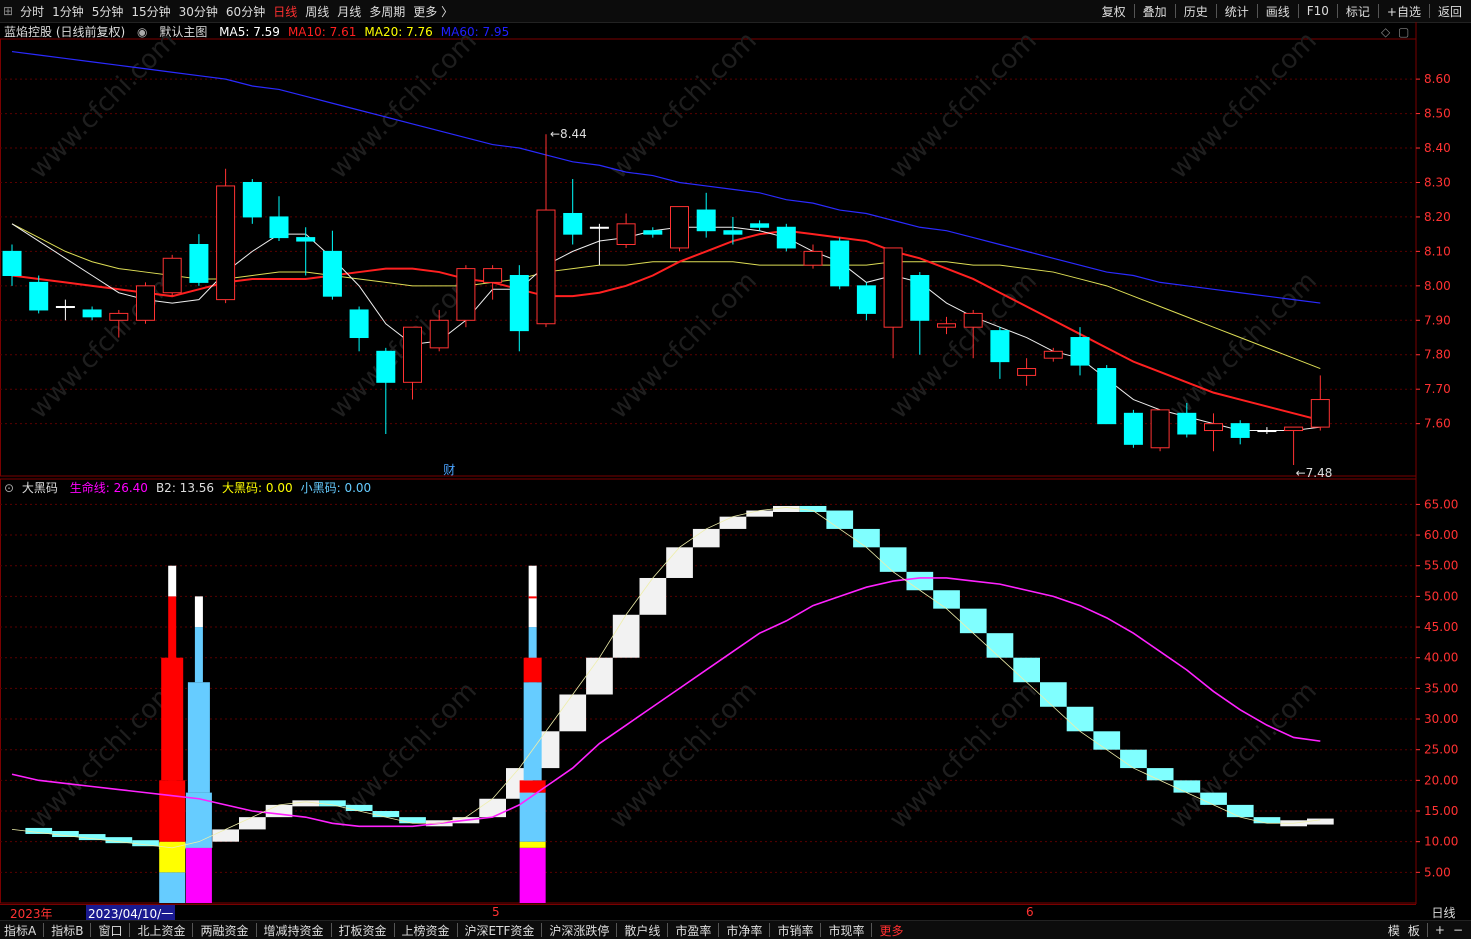 The image size is (1471, 939). I want to click on bottom-tab-2: 窗口, so click(110, 930).